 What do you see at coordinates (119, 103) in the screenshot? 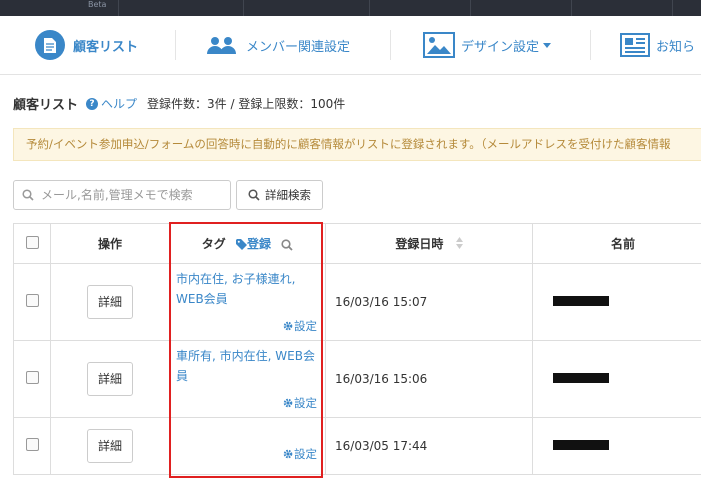
I see `help-link: ヘルプ` at bounding box center [119, 103].